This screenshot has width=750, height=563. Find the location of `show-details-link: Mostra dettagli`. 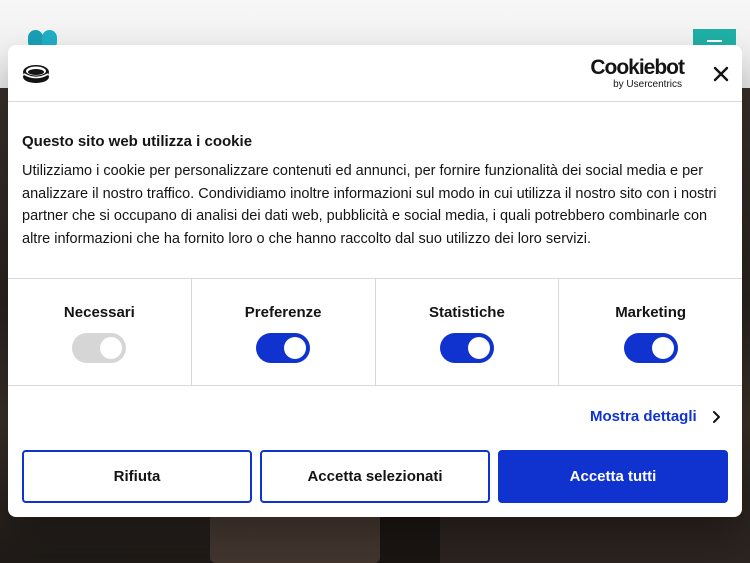

show-details-link: Mostra dettagli is located at coordinates (655, 416).